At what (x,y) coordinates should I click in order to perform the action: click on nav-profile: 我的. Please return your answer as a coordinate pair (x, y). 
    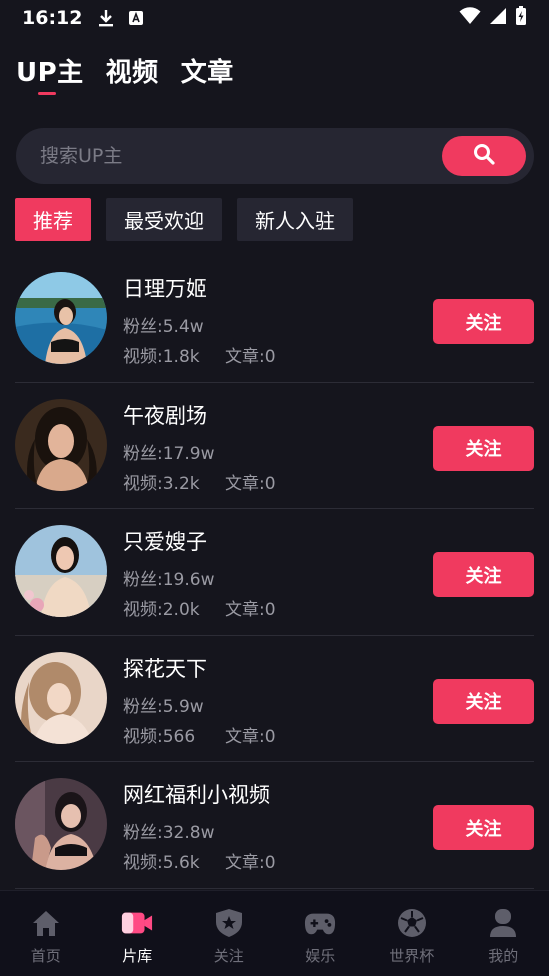
    Looking at the image, I should click on (503, 933).